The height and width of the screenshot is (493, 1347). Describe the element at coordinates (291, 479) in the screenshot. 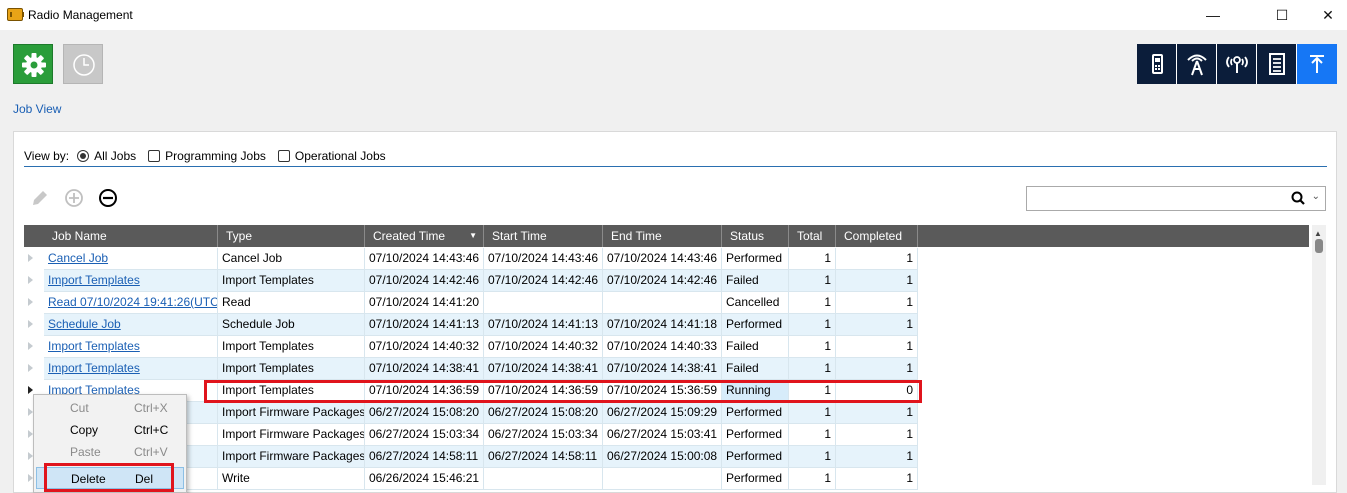

I see `cell-type: Write` at that location.